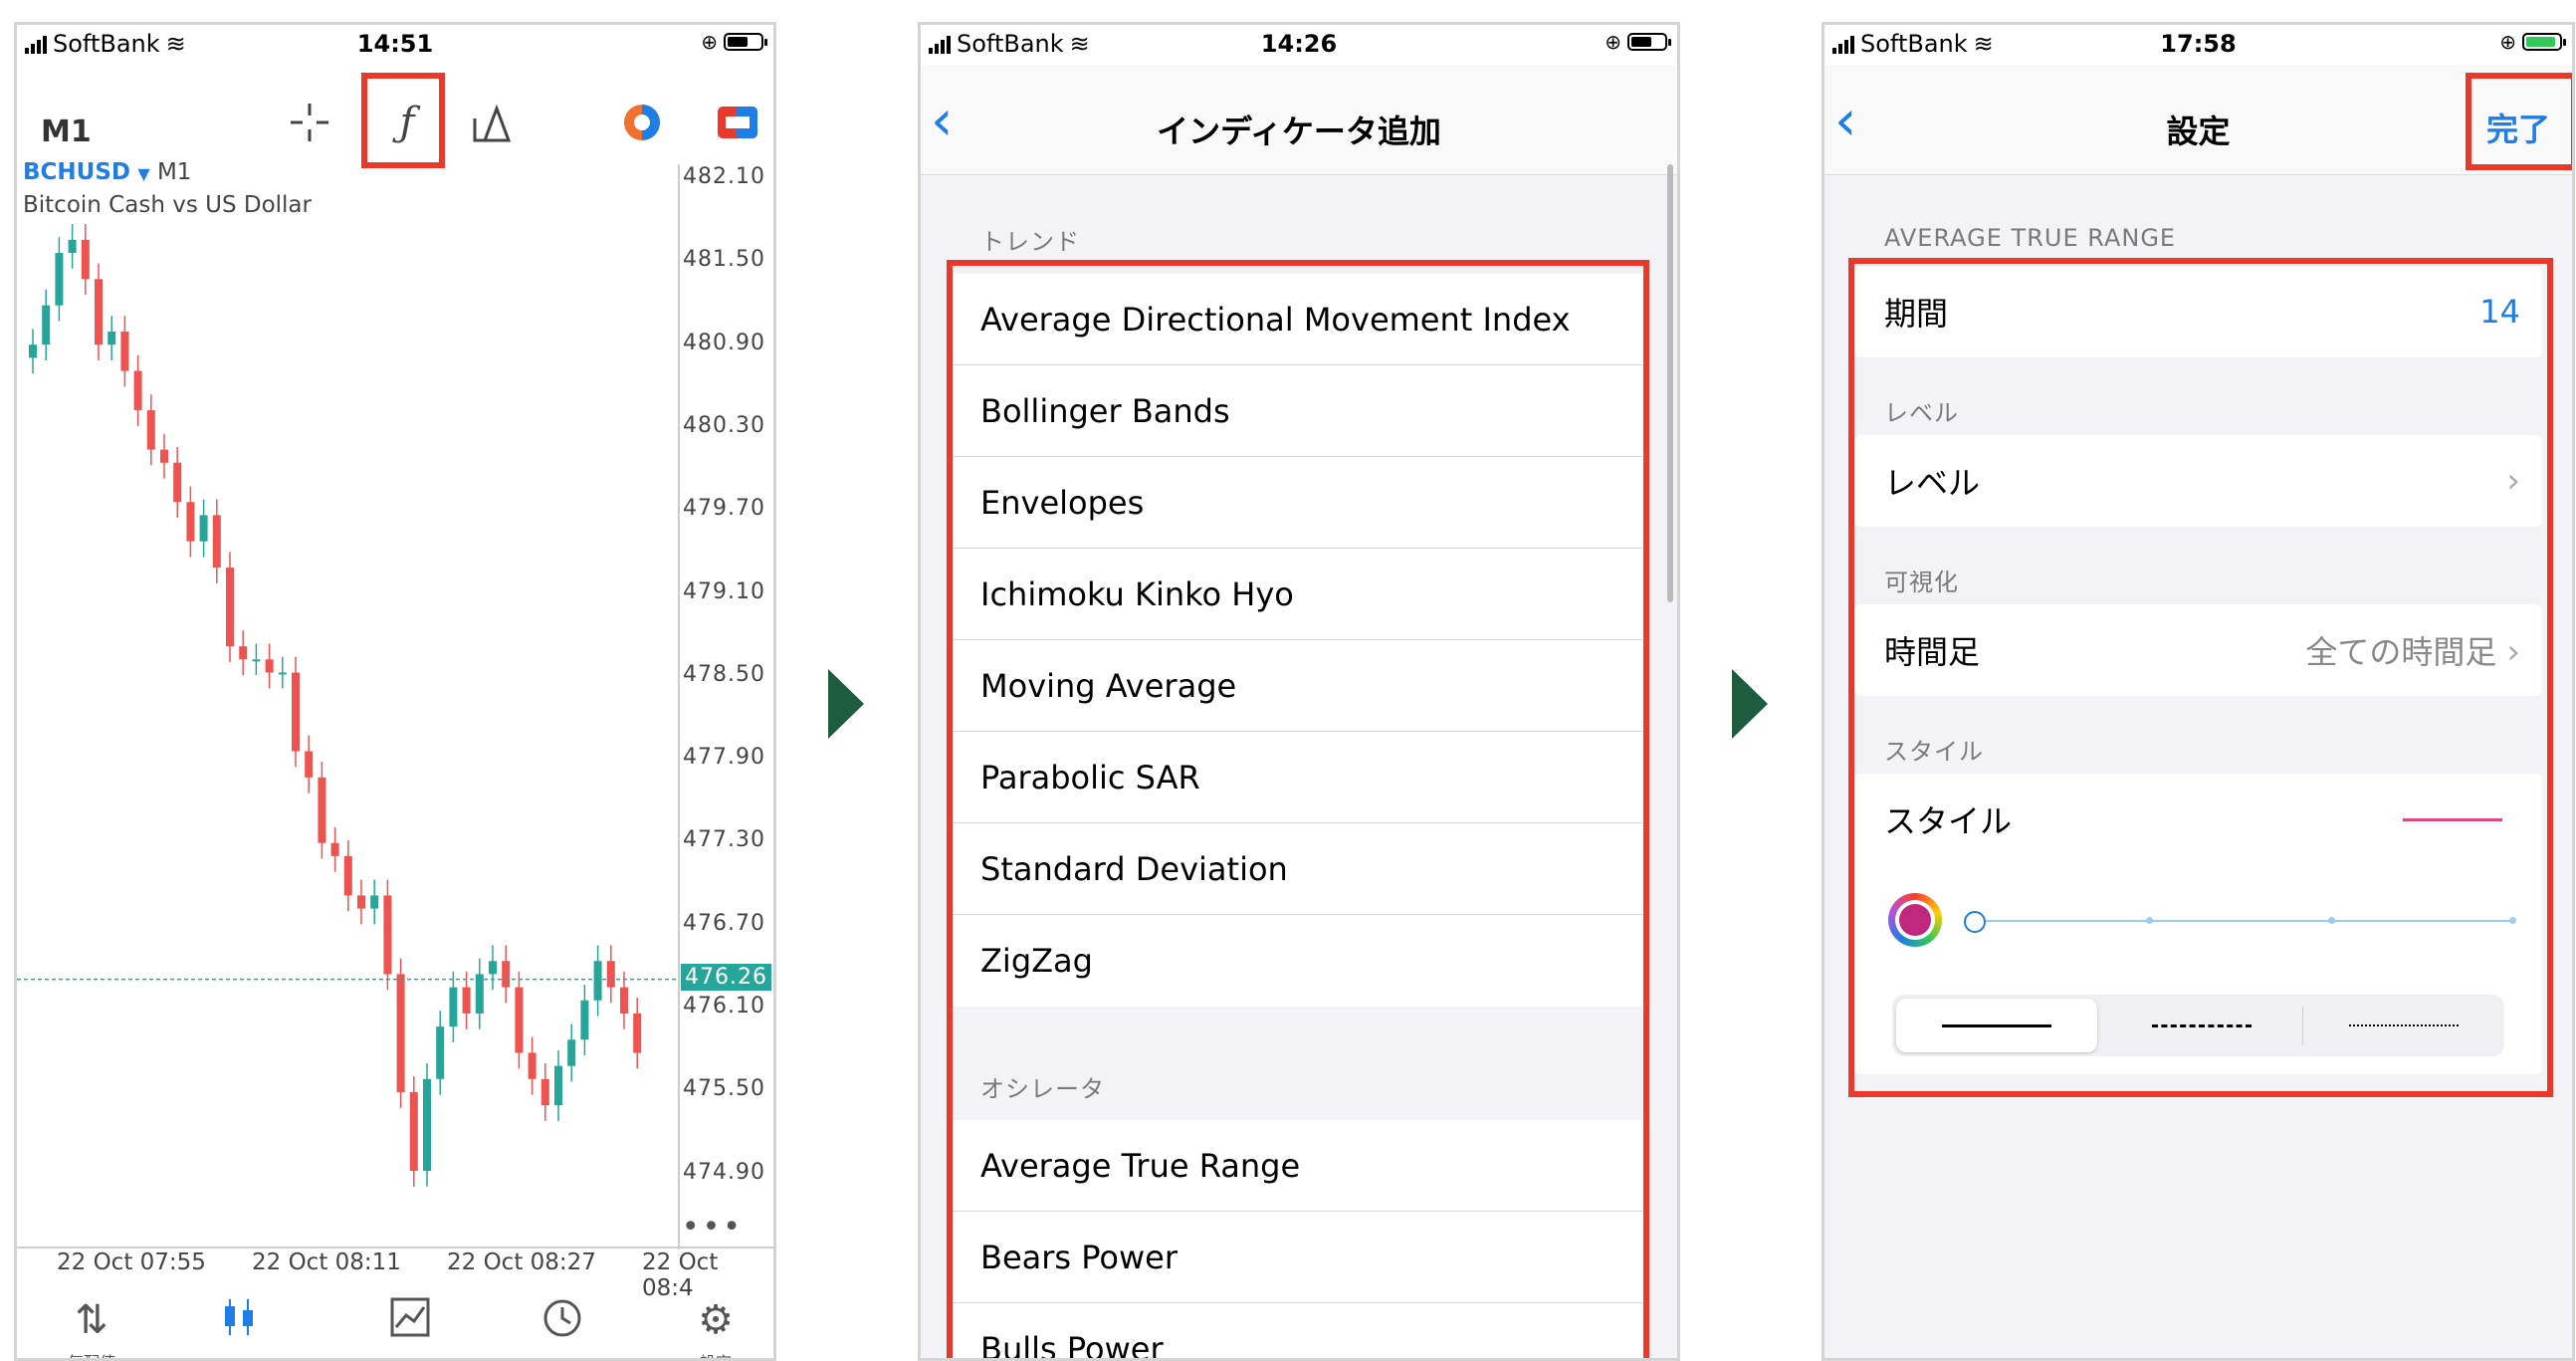  I want to click on status-time: 14:26, so click(1299, 44).